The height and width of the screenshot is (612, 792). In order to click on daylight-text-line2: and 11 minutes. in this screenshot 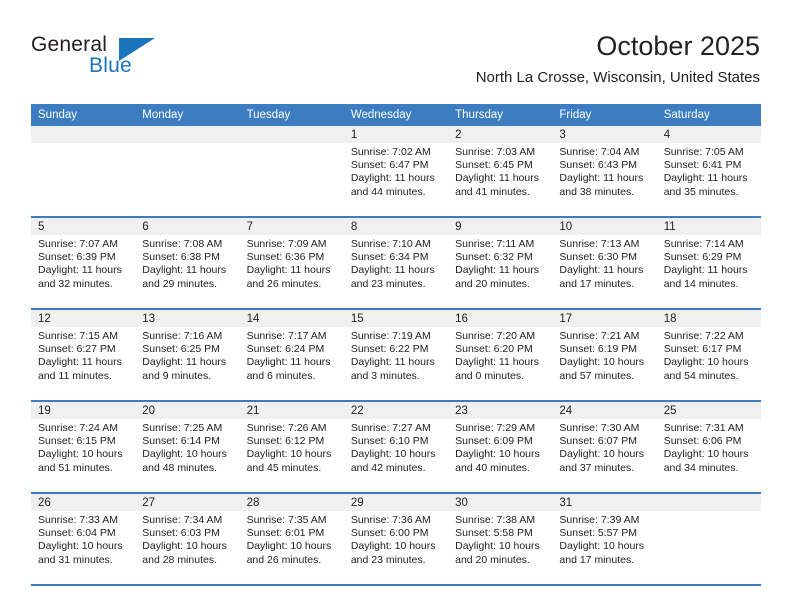, I will do `click(75, 375)`.